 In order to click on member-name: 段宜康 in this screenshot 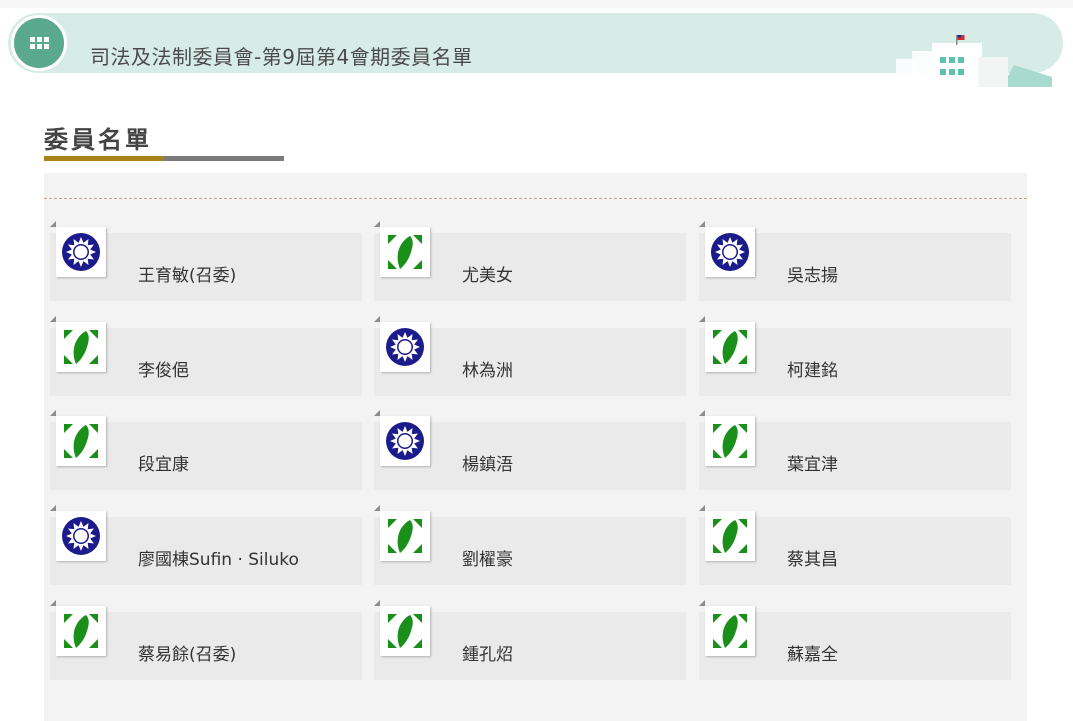, I will do `click(163, 465)`.